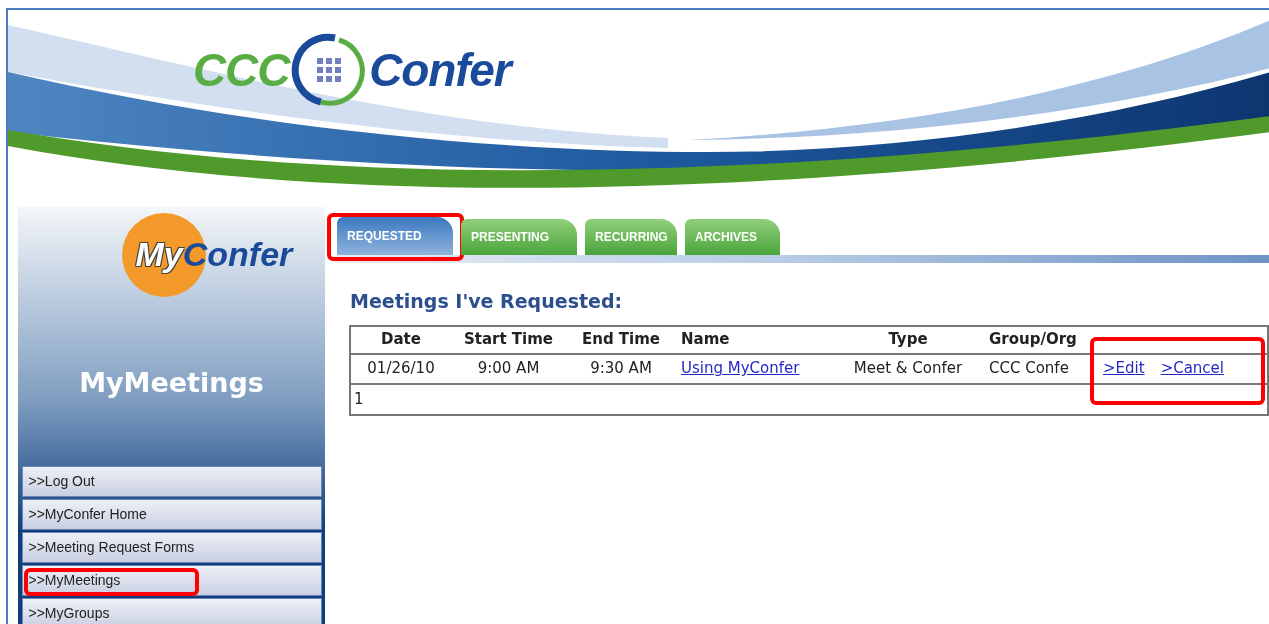 The height and width of the screenshot is (624, 1269). Describe the element at coordinates (908, 340) in the screenshot. I see `column-header: Type` at that location.